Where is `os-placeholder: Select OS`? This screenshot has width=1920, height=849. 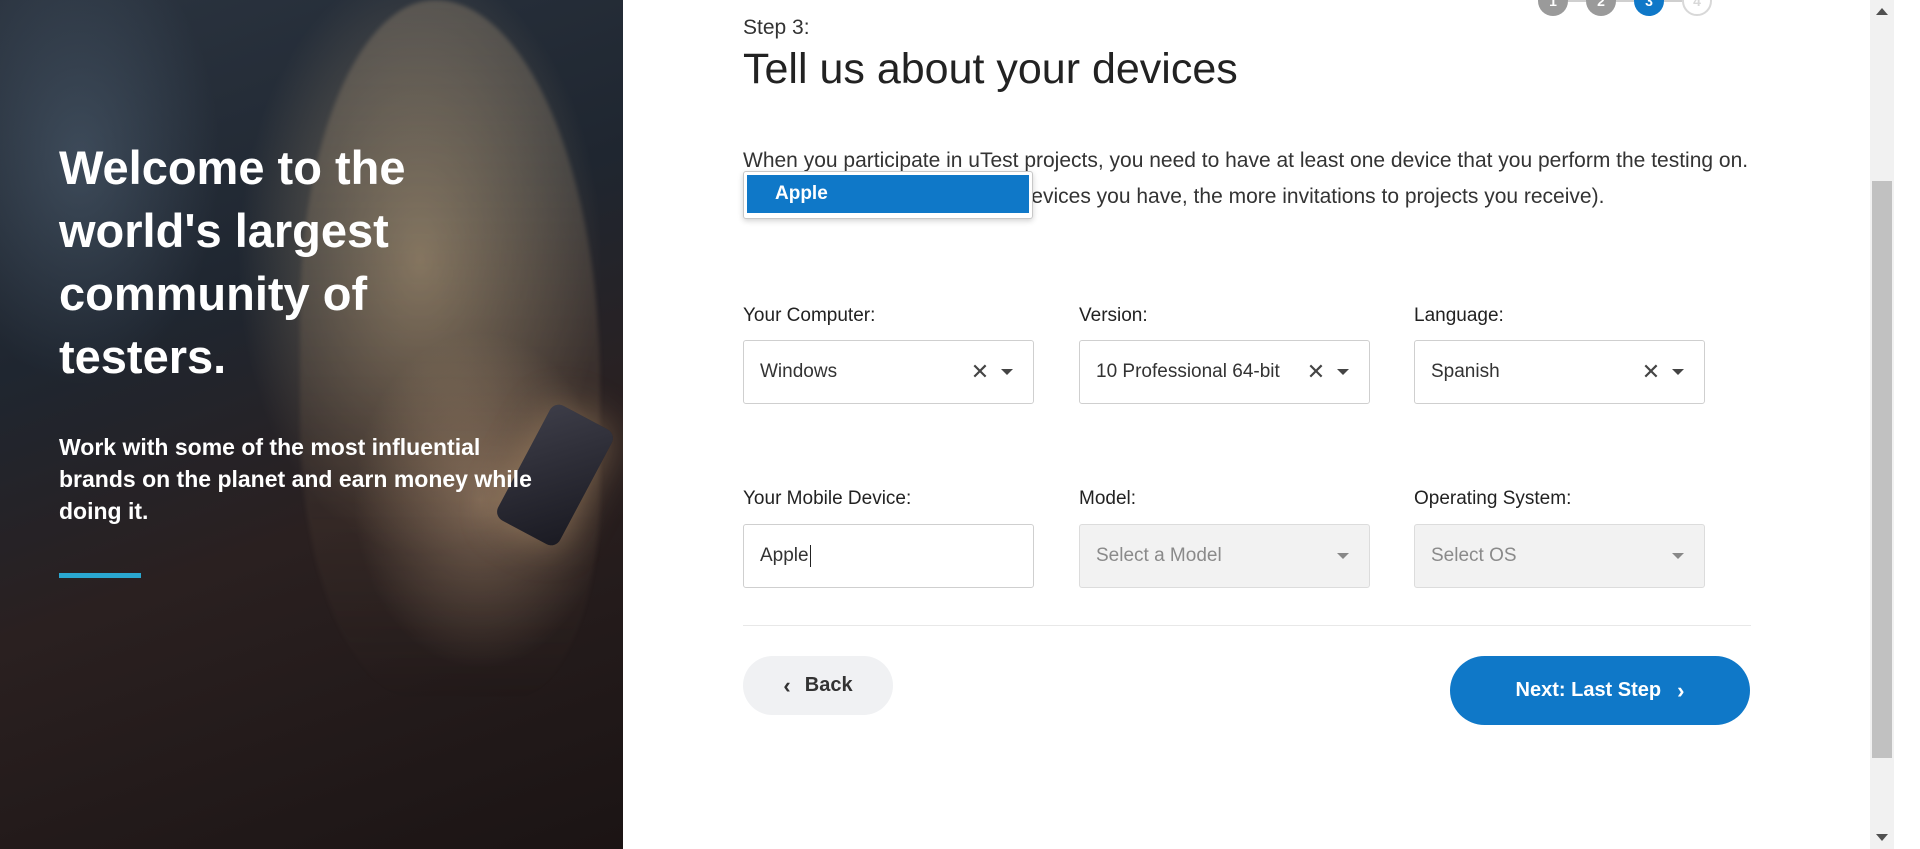
os-placeholder: Select OS is located at coordinates (1474, 555).